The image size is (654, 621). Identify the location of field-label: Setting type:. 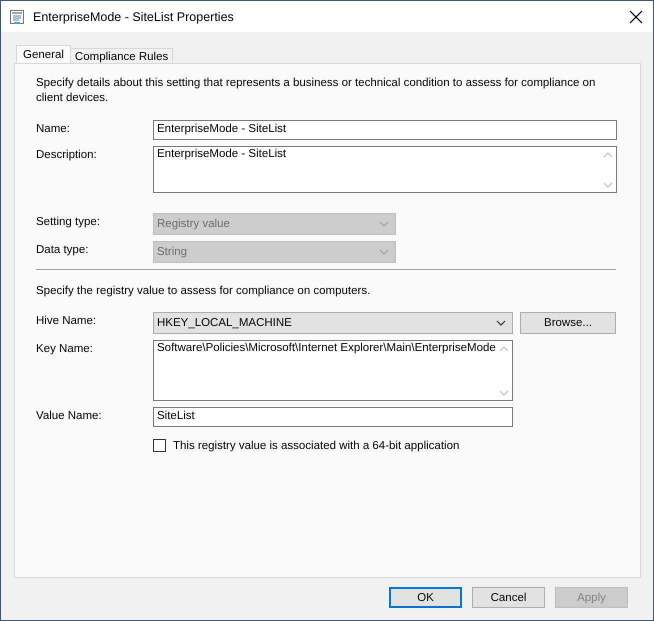
(68, 221).